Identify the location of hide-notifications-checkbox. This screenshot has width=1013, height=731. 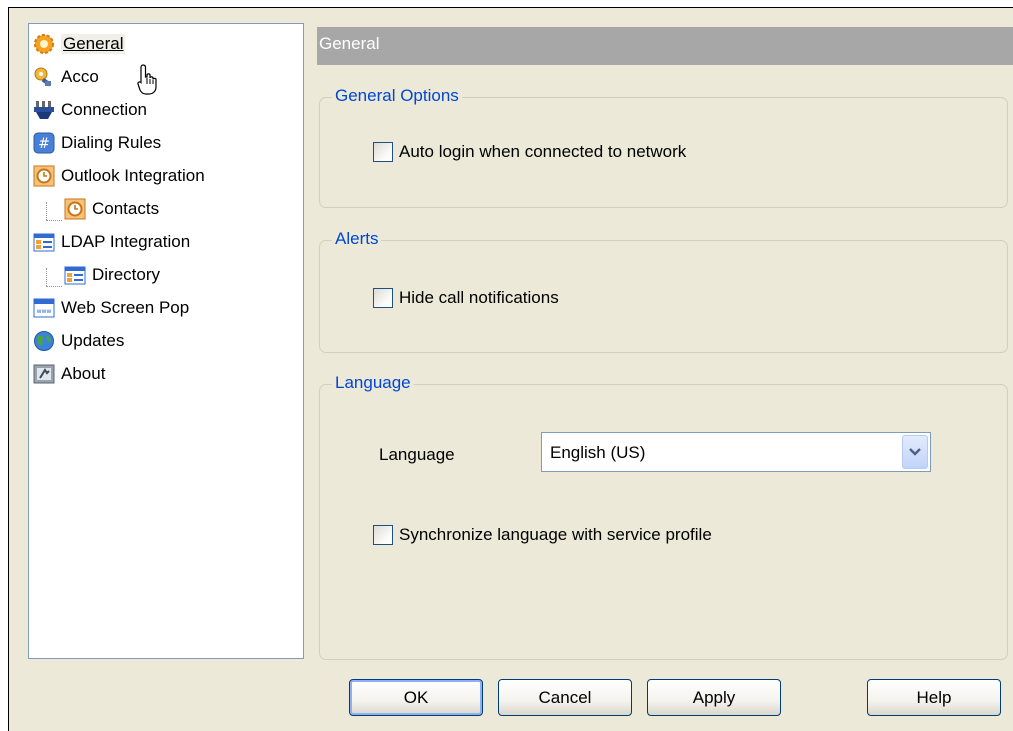
(383, 298).